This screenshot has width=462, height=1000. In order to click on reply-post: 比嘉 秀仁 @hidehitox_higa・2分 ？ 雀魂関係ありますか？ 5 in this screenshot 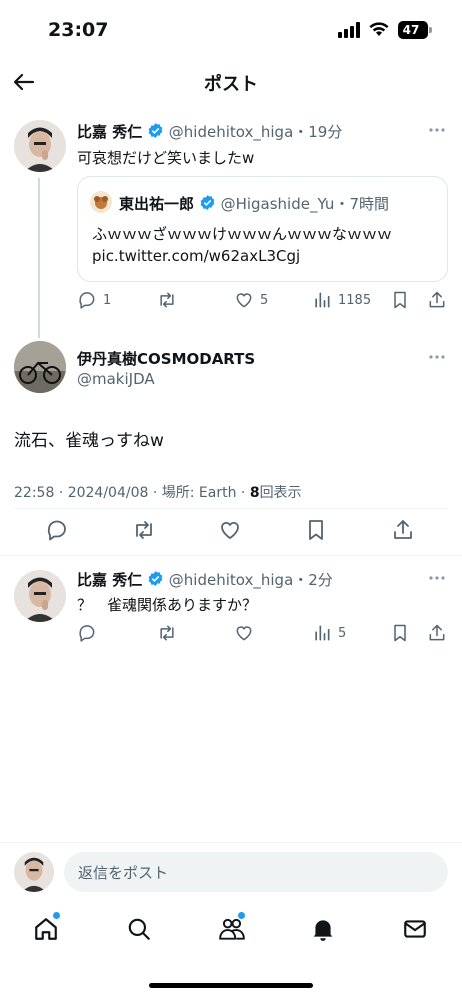, I will do `click(231, 607)`.